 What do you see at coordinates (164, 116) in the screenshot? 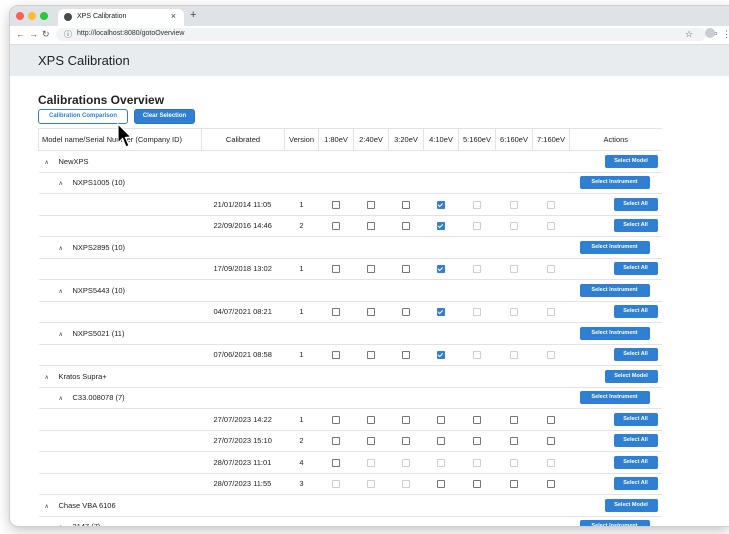
I see `clear-selection-button: Clear Selection` at bounding box center [164, 116].